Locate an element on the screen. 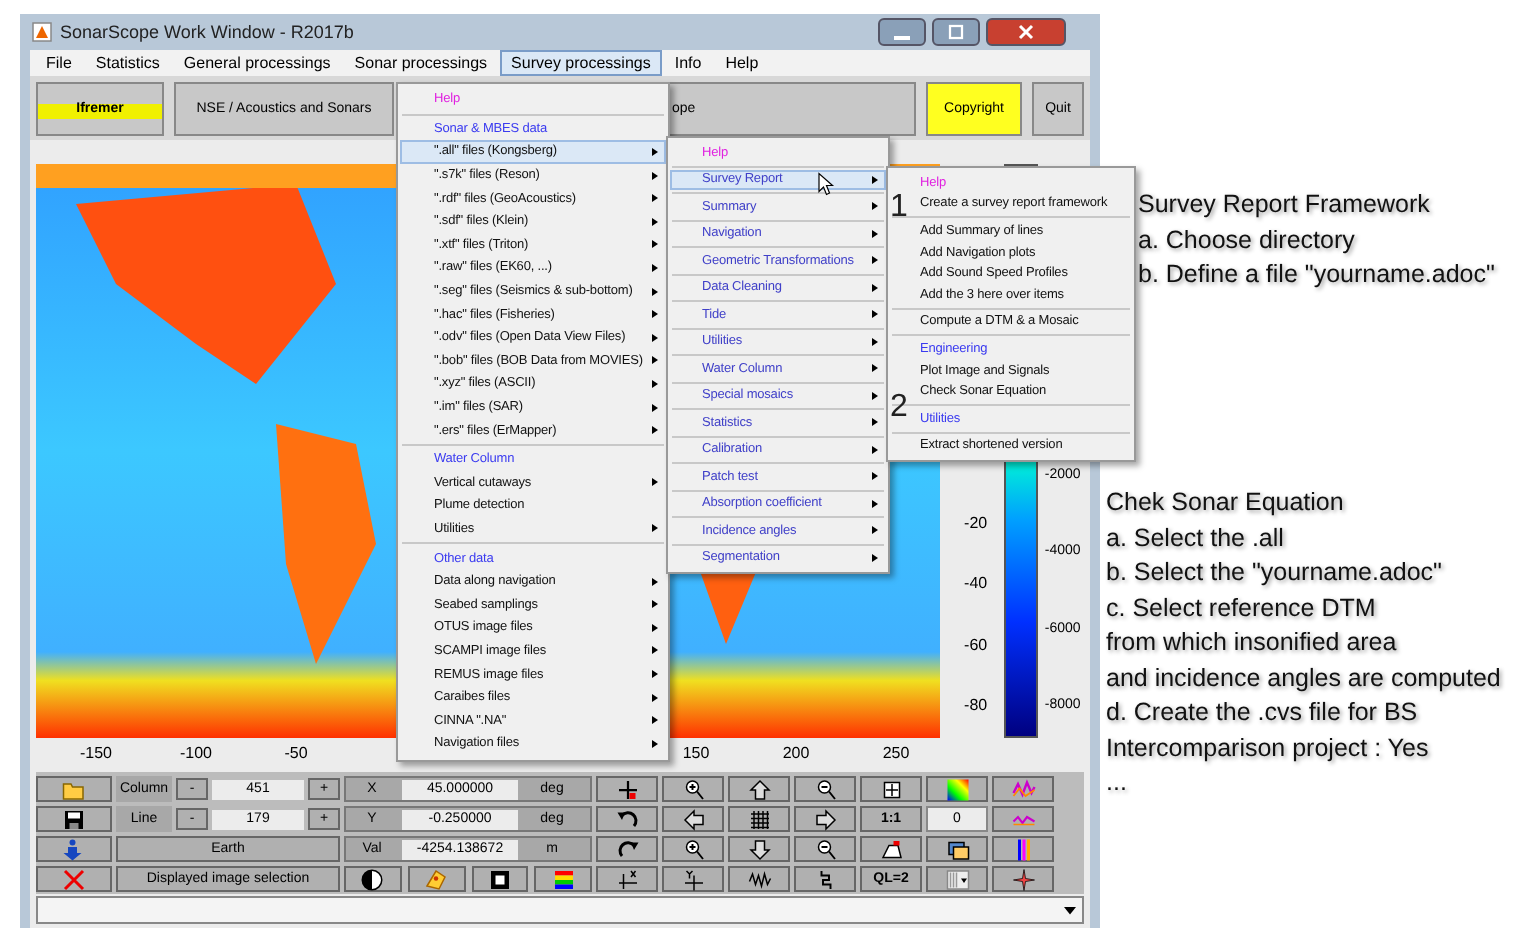 The height and width of the screenshot is (928, 1534). axis-tick-label: -150 is located at coordinates (96, 753).